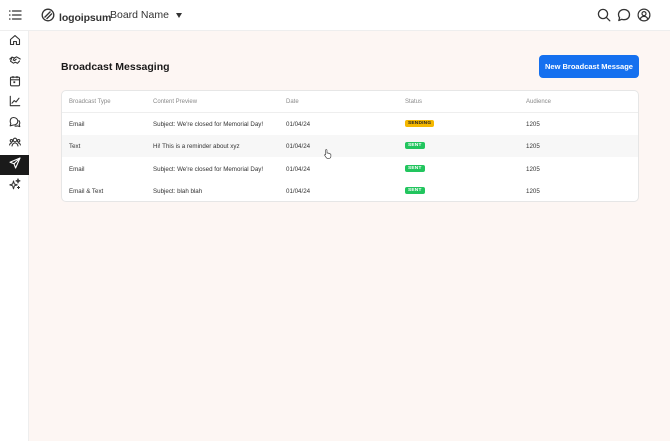 The height and width of the screenshot is (441, 670). Describe the element at coordinates (420, 123) in the screenshot. I see `status-badge: SENDING` at that location.